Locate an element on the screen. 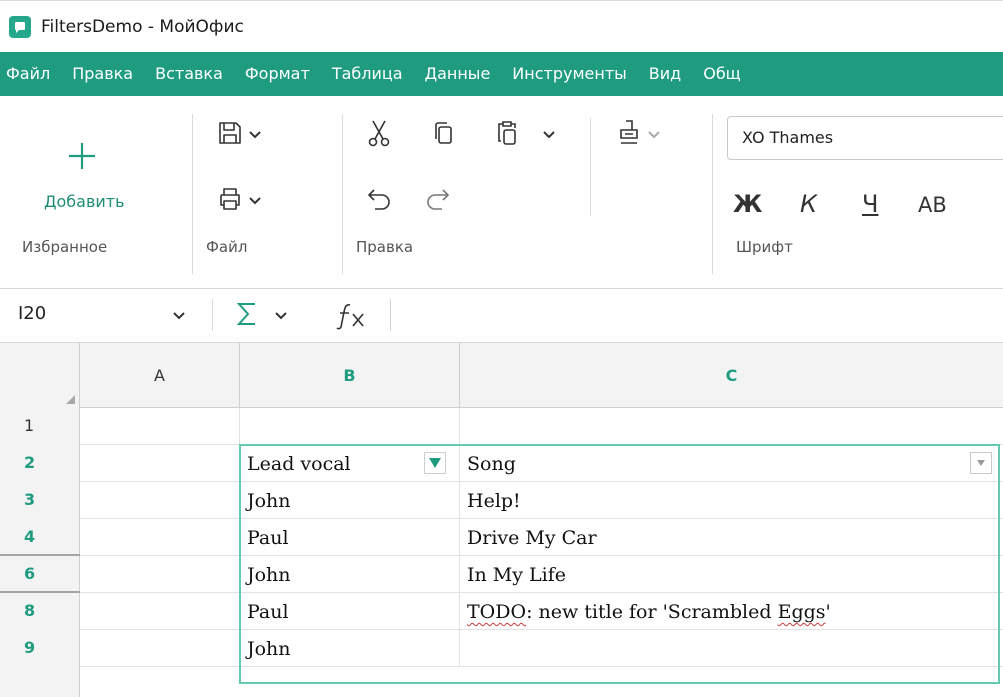 The image size is (1003, 697). column-header-row: A B C is located at coordinates (501, 375).